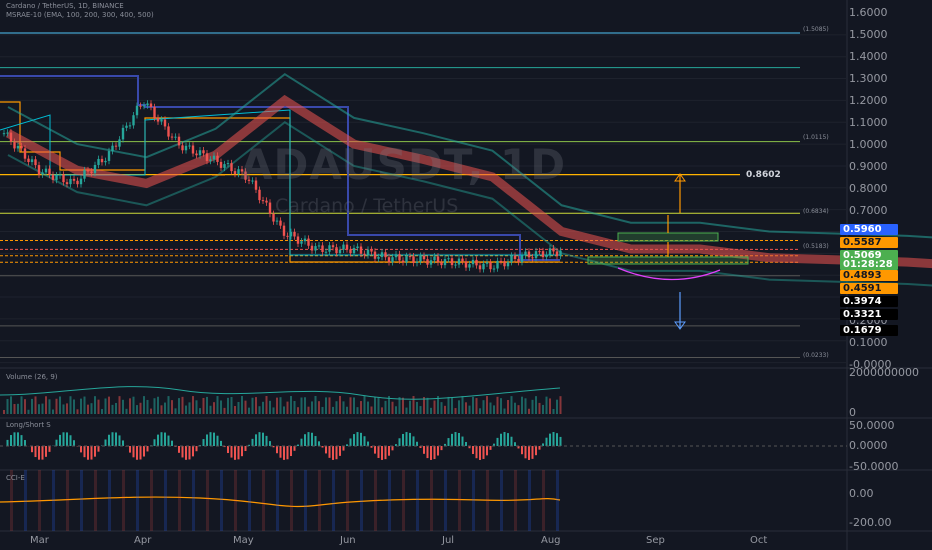 Image resolution: width=932 pixels, height=550 pixels. Describe the element at coordinates (816, 29) in the screenshot. I see `fib-label: (1.5085)` at that location.